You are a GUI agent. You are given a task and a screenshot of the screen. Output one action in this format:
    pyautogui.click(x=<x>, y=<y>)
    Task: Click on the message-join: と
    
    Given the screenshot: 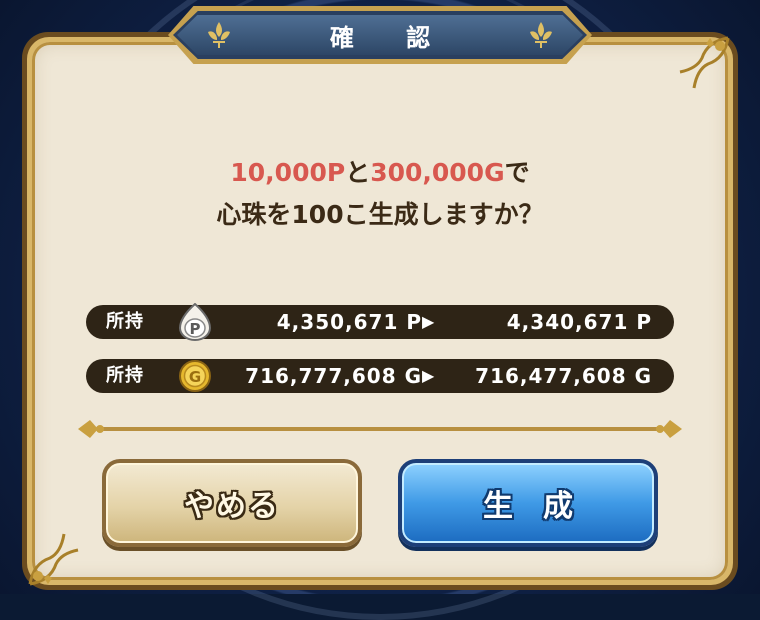 What is the action you would take?
    pyautogui.click(x=358, y=172)
    